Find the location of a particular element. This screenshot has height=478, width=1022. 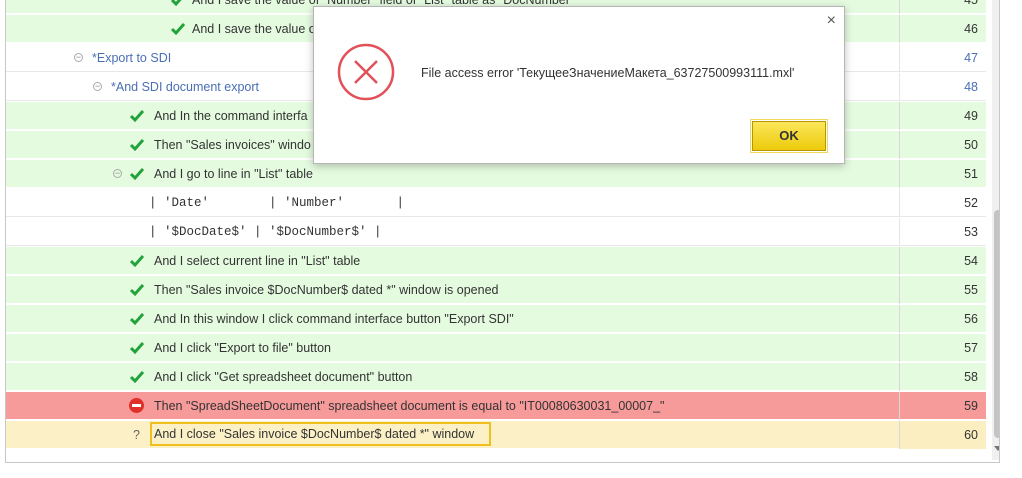

table-row: | 'Date' | 'Number' | 52 is located at coordinates (496, 203).